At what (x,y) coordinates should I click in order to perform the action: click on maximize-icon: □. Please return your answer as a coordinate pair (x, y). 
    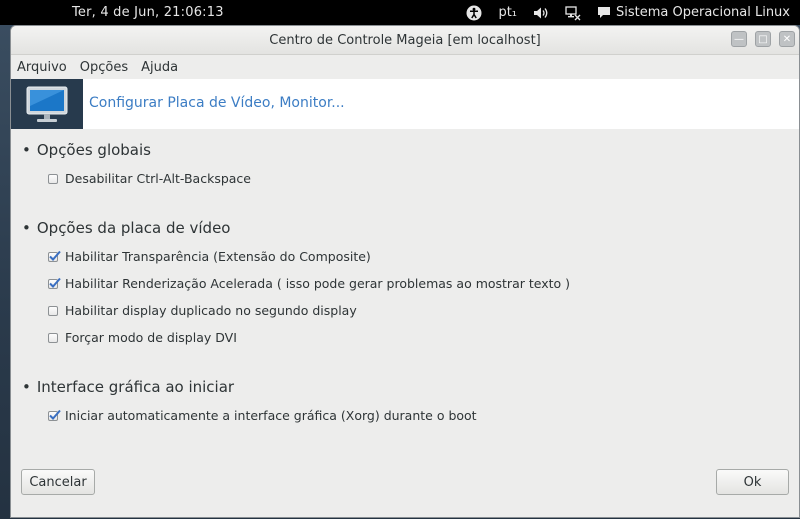
    Looking at the image, I should click on (763, 39).